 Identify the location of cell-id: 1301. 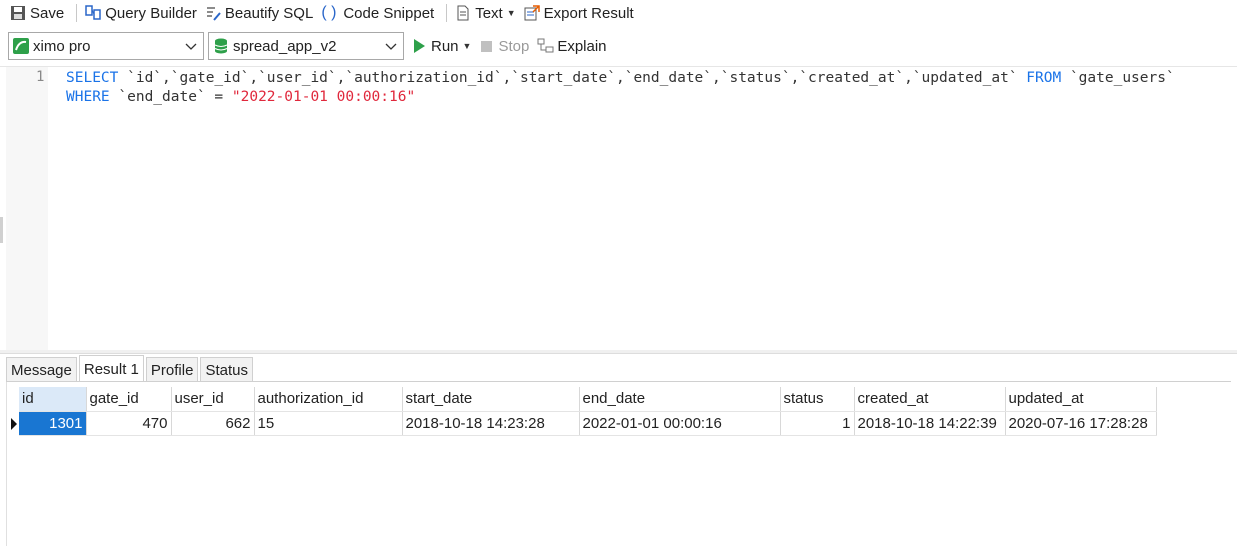
(53, 423).